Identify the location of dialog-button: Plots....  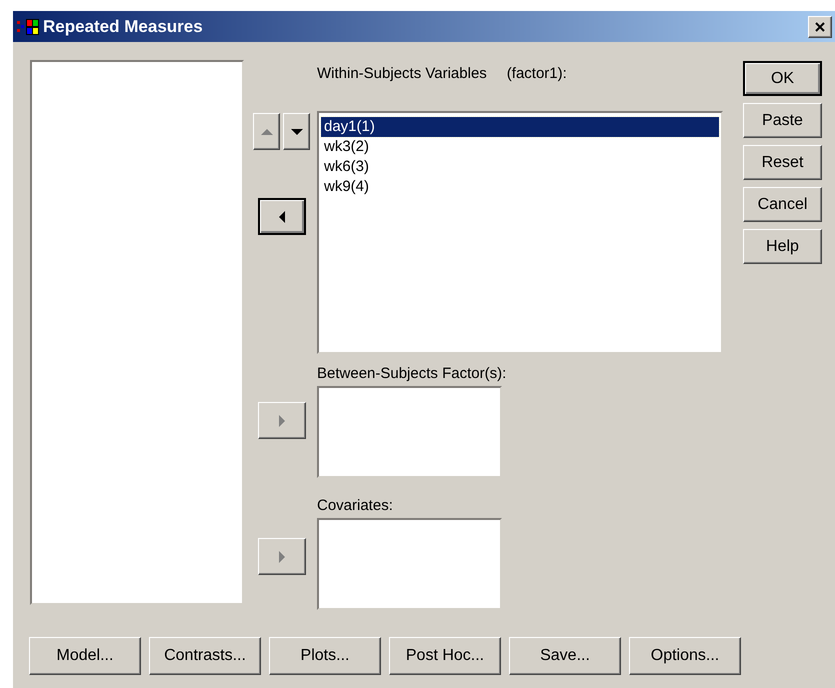
(325, 656).